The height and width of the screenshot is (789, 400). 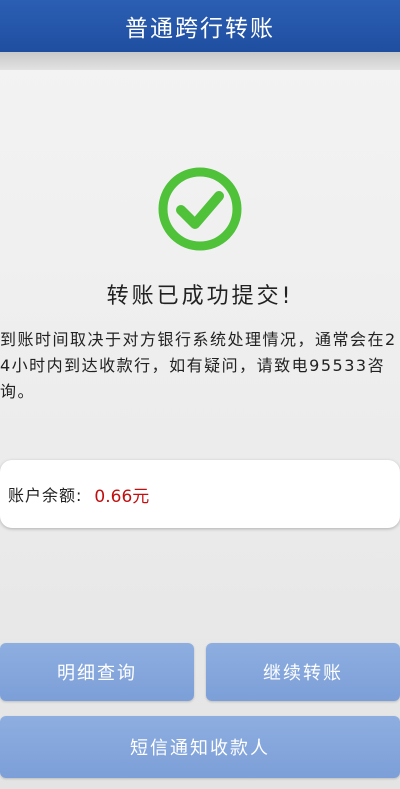 I want to click on header-bar: 普通跨行转账, so click(x=200, y=26).